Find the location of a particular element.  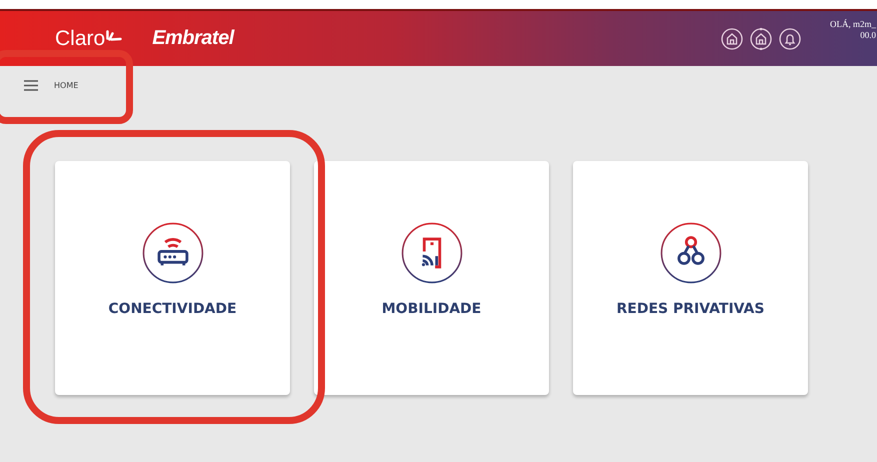

notification-bell-icon is located at coordinates (790, 39).